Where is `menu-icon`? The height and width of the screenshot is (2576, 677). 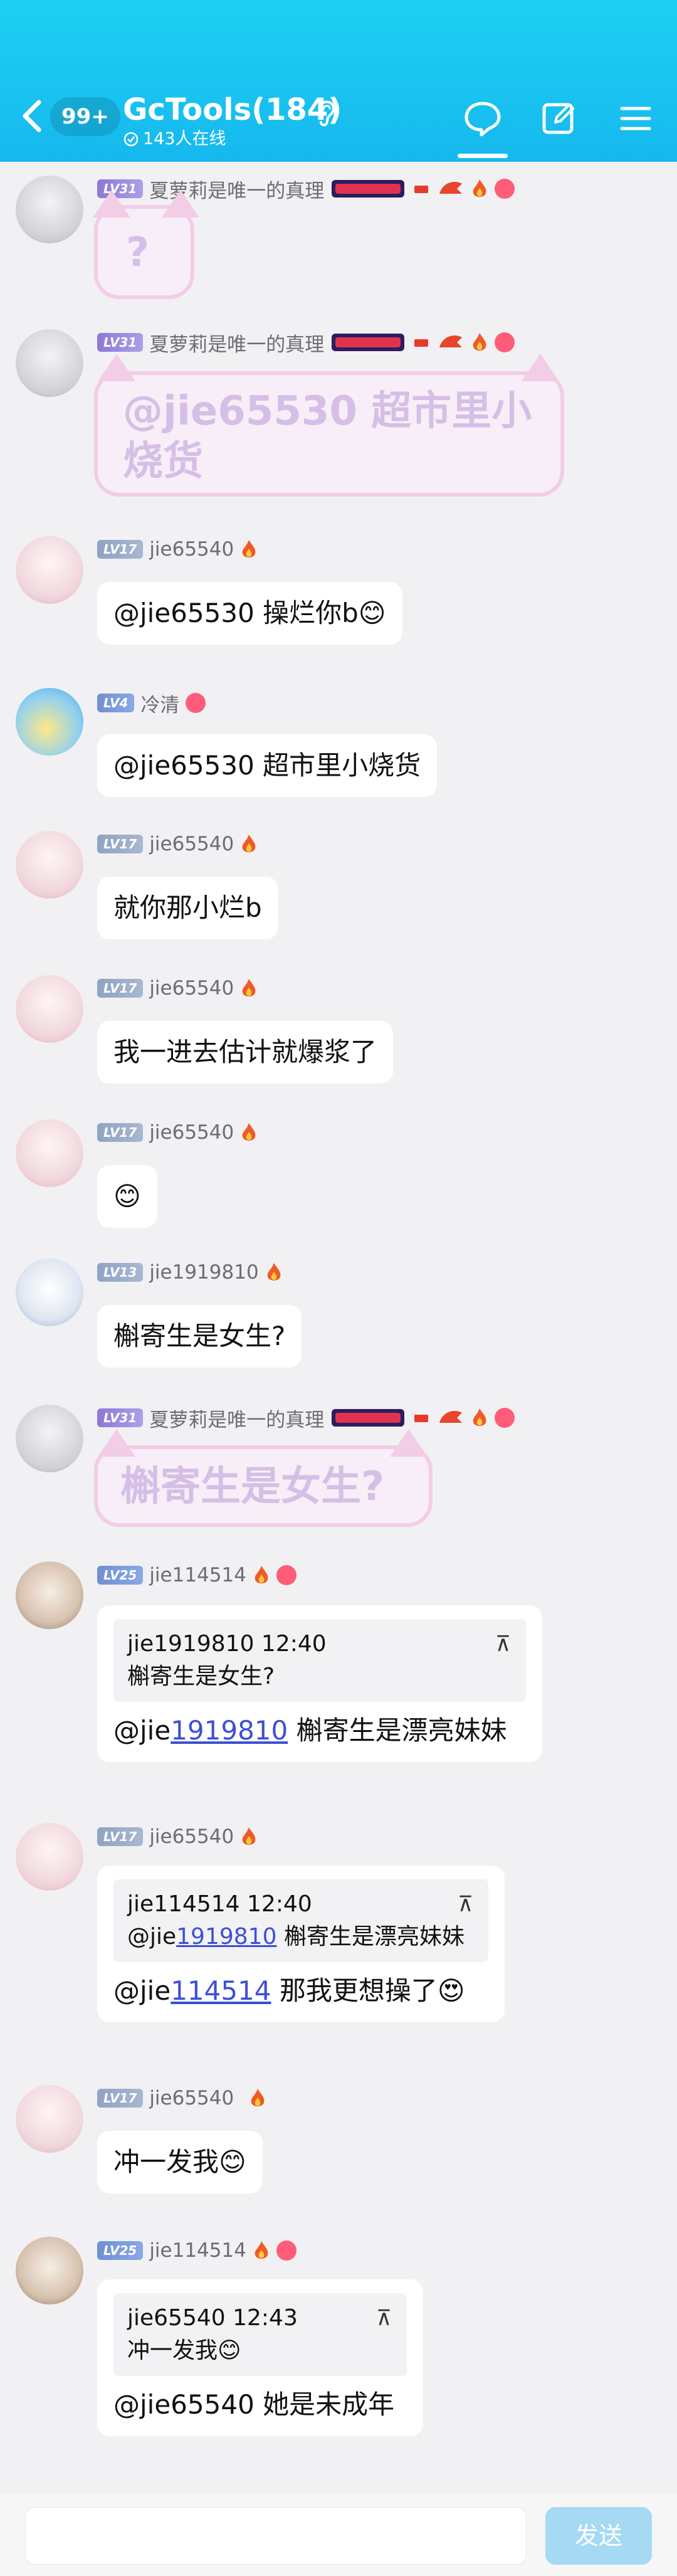
menu-icon is located at coordinates (636, 118).